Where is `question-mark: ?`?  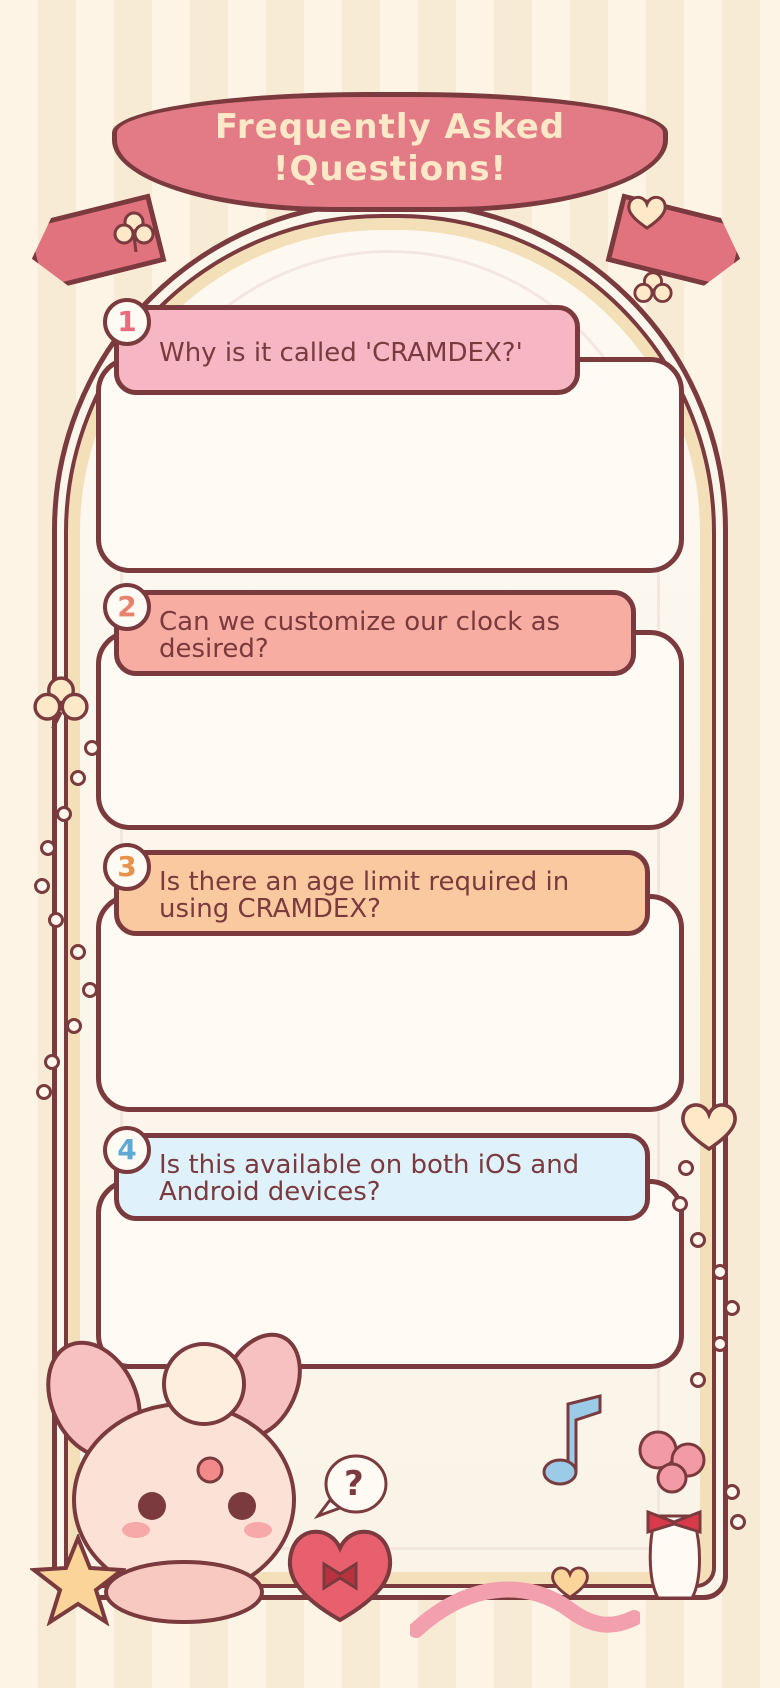 question-mark: ? is located at coordinates (354, 1484).